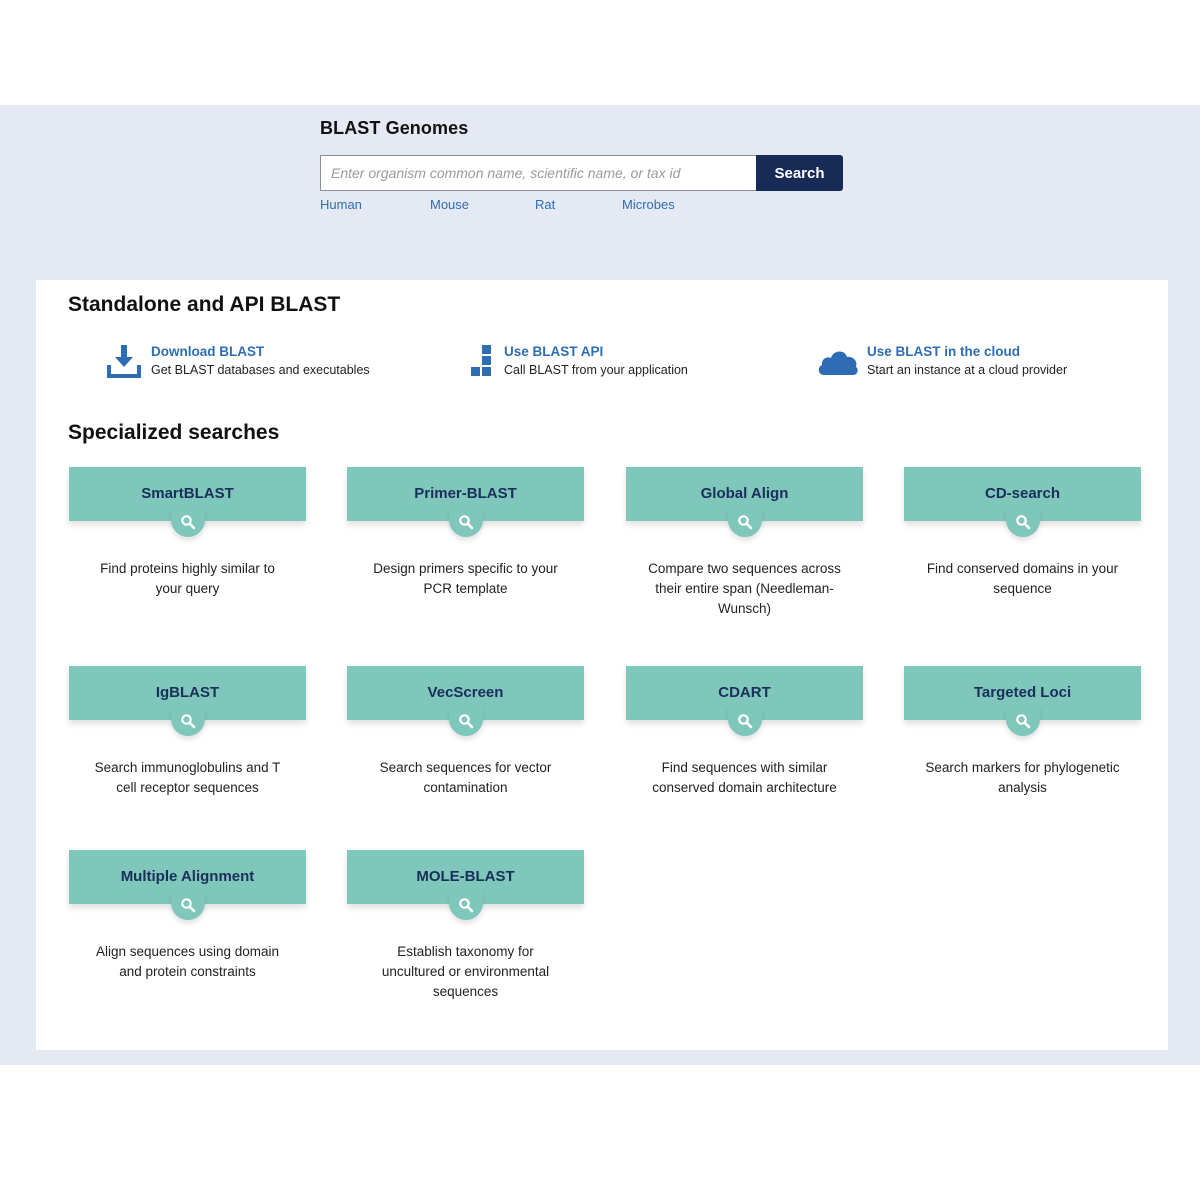  I want to click on quick-link-rat: Rat, so click(545, 204).